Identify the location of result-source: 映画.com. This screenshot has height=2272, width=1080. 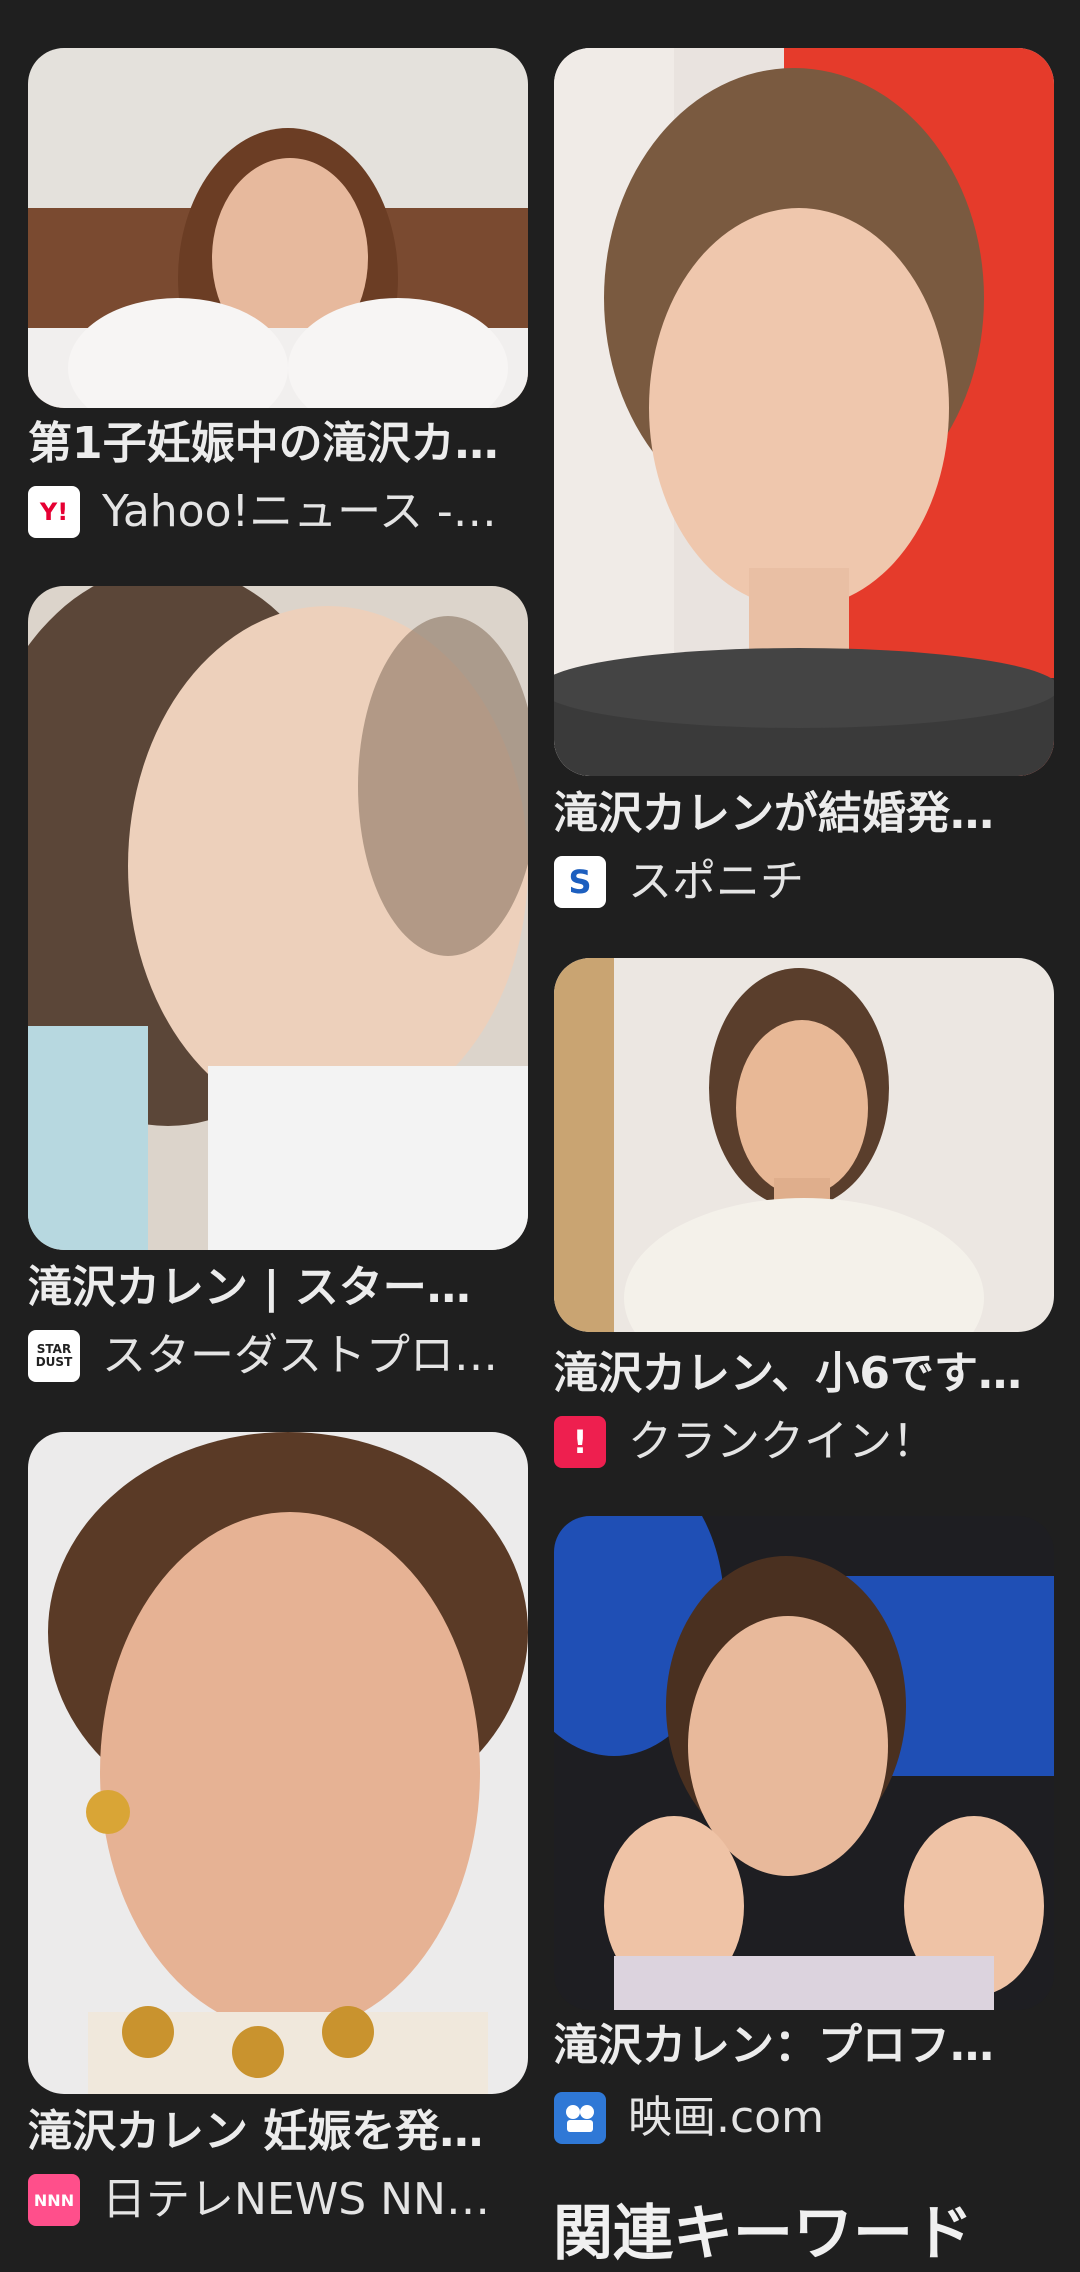
(726, 2118).